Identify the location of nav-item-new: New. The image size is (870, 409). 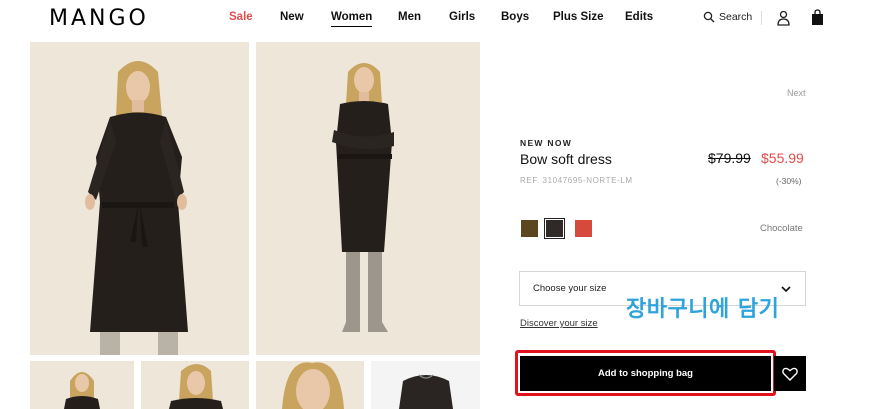
(292, 17).